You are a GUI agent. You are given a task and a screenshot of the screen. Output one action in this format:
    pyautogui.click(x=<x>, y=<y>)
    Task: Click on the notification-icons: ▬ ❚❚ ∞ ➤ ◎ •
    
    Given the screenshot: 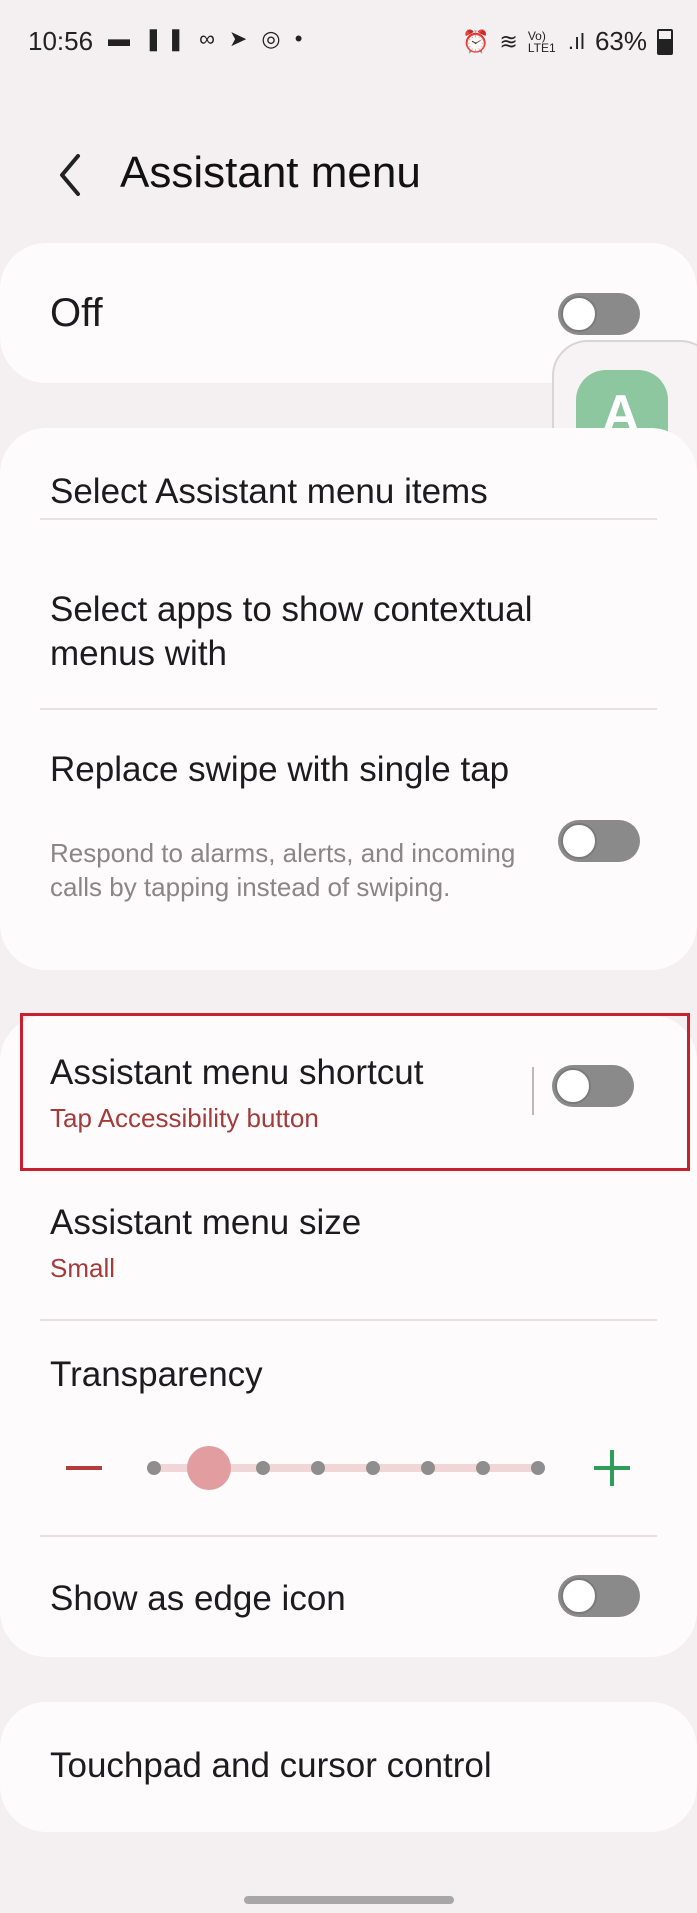 What is the action you would take?
    pyautogui.click(x=207, y=38)
    